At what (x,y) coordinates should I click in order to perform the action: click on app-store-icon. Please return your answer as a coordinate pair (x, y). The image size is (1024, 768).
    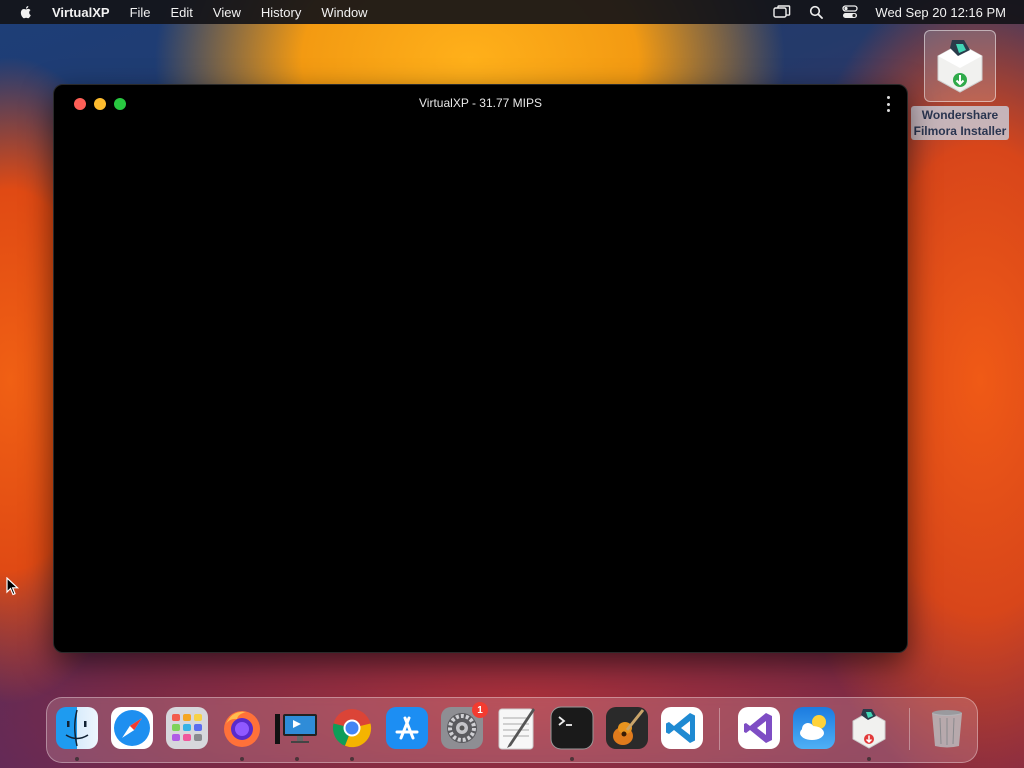
    Looking at the image, I should click on (407, 728).